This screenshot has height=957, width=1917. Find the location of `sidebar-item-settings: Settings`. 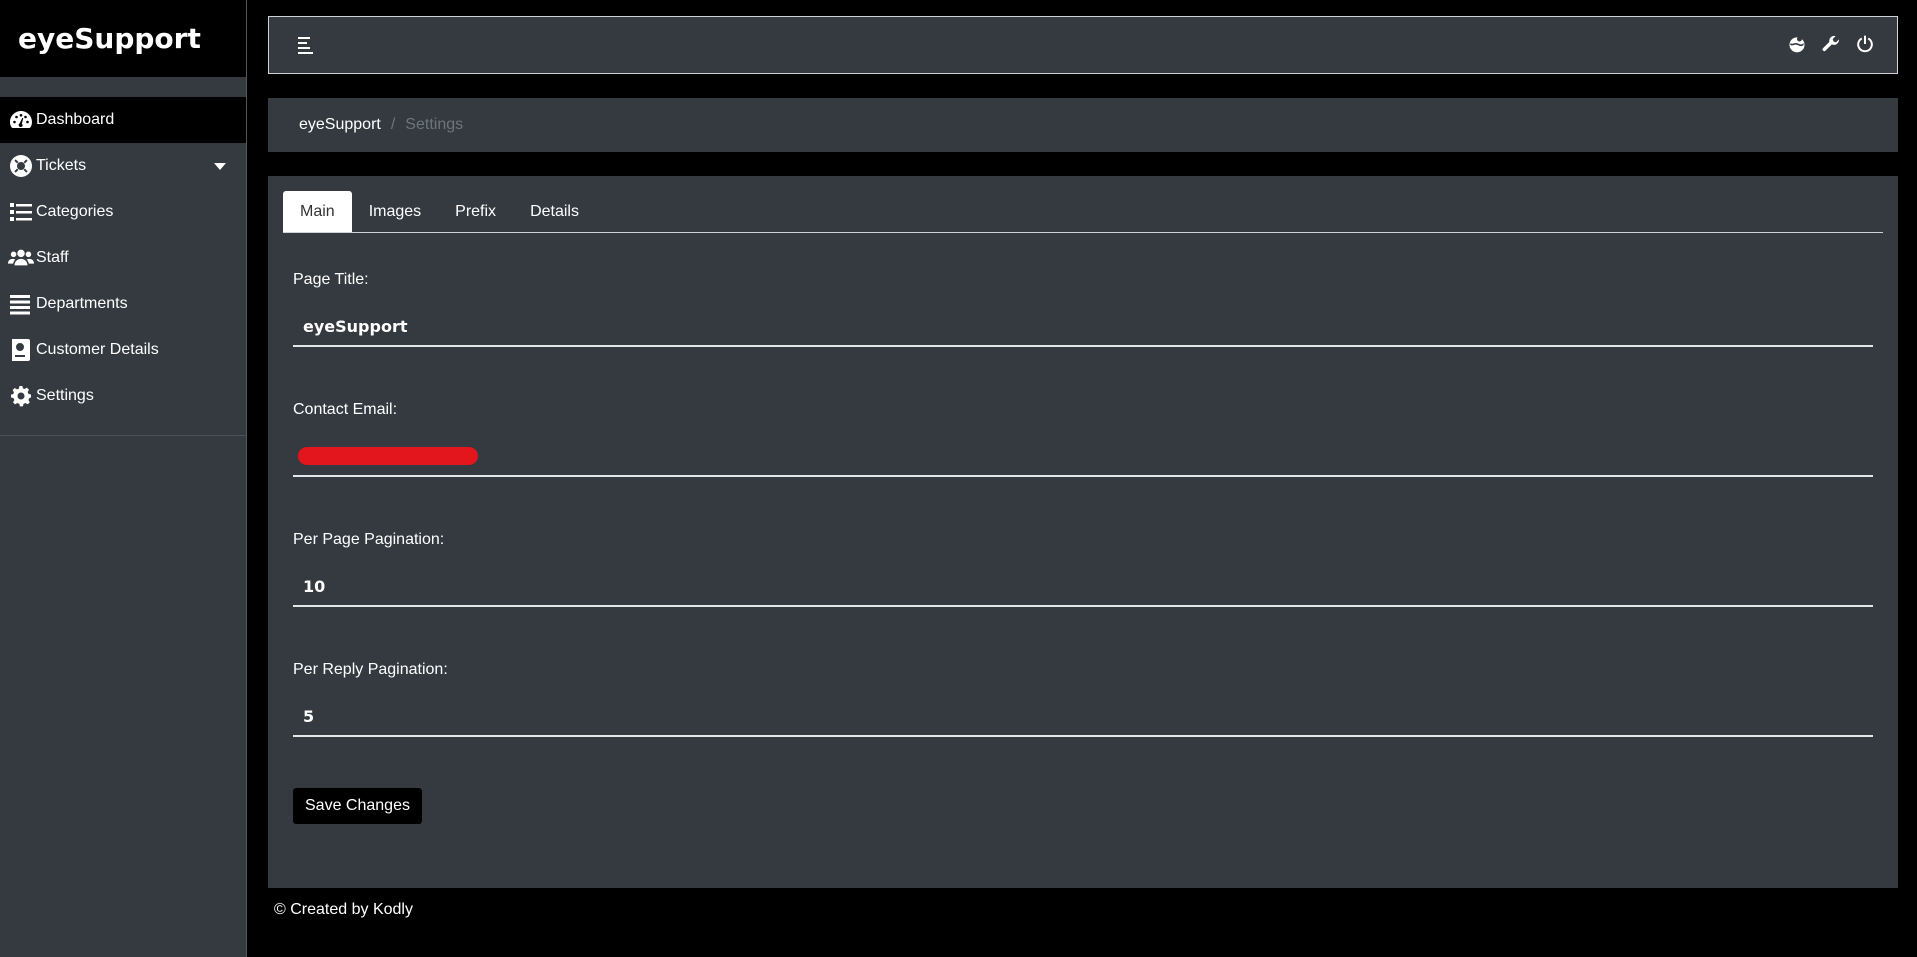

sidebar-item-settings: Settings is located at coordinates (123, 396).